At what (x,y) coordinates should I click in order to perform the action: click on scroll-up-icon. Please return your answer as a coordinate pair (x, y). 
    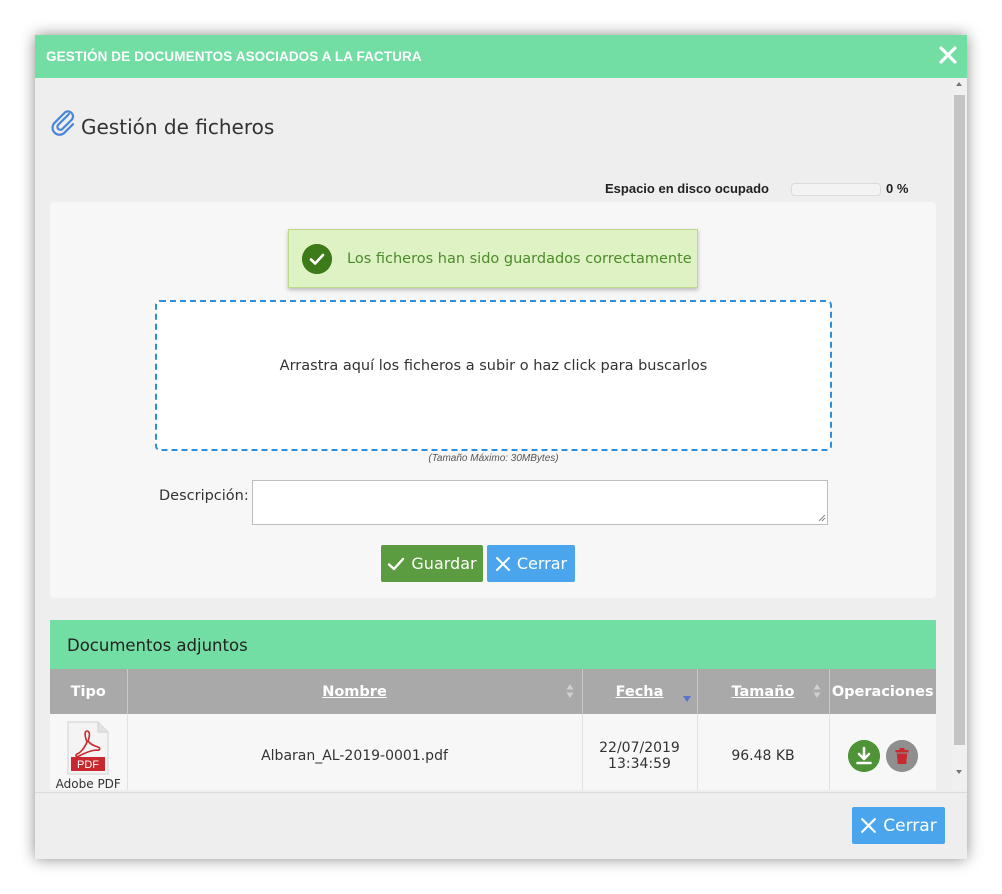
    Looking at the image, I should click on (959, 84).